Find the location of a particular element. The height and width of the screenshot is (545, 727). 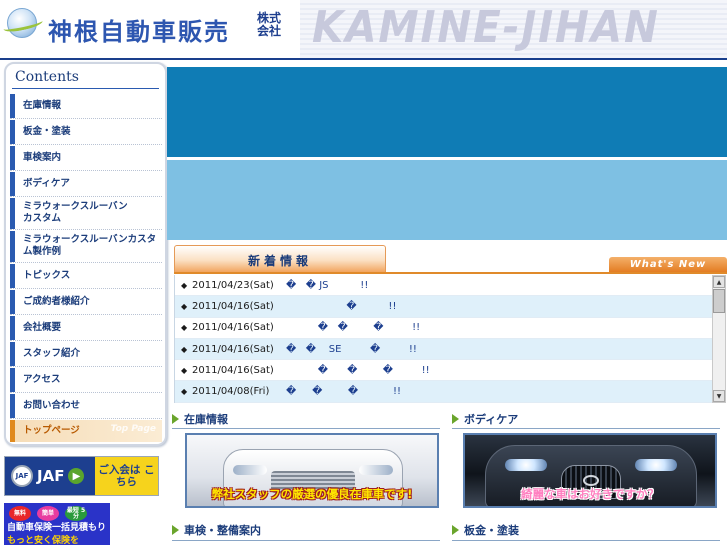

stock-image-caption: 弊社スタッフの厳選の優良在庫車です! is located at coordinates (312, 494).